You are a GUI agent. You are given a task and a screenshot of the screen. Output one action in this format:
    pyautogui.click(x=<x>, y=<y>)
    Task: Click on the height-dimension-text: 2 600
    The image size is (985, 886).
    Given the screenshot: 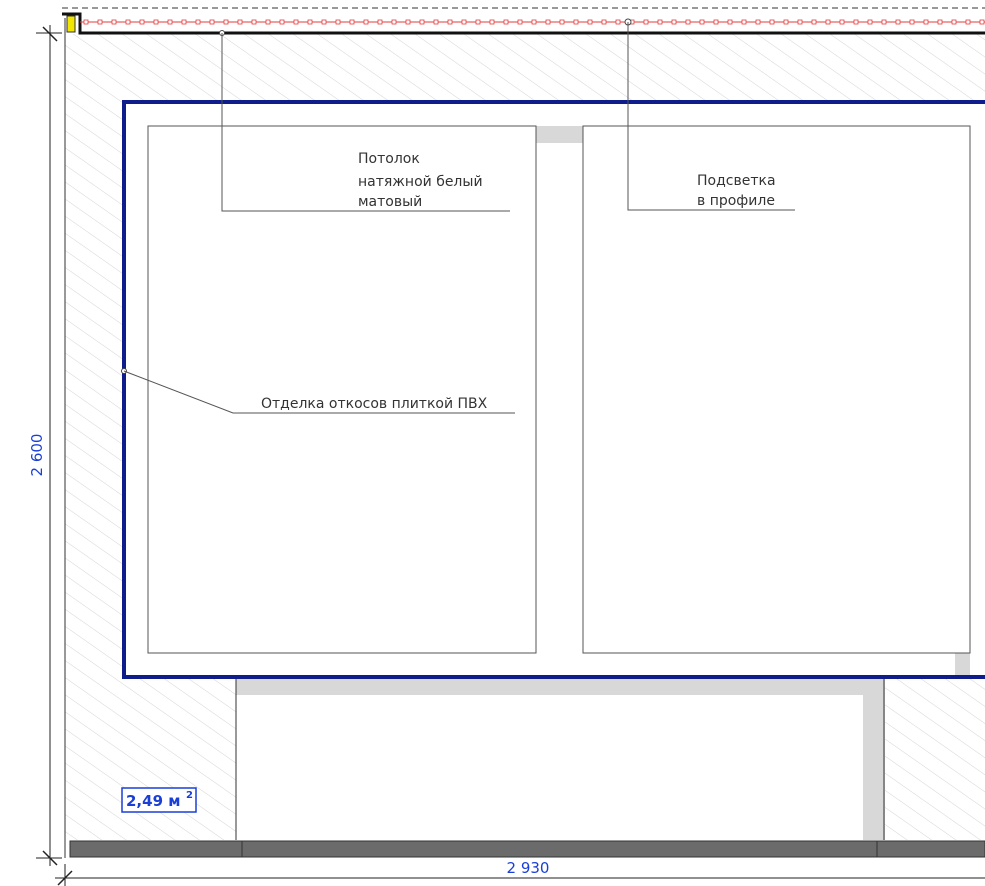 What is the action you would take?
    pyautogui.click(x=37, y=455)
    